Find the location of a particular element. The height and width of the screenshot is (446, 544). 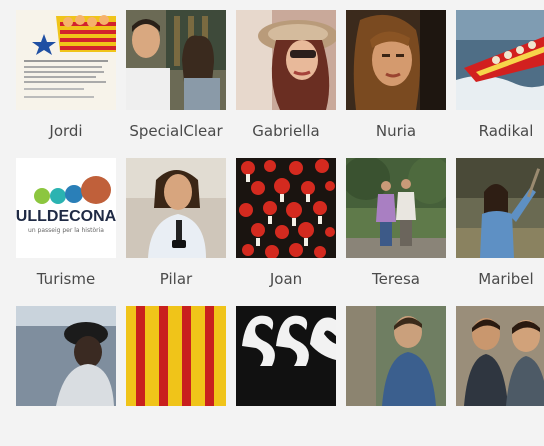

speedboat-thumbnail is located at coordinates (500, 60).